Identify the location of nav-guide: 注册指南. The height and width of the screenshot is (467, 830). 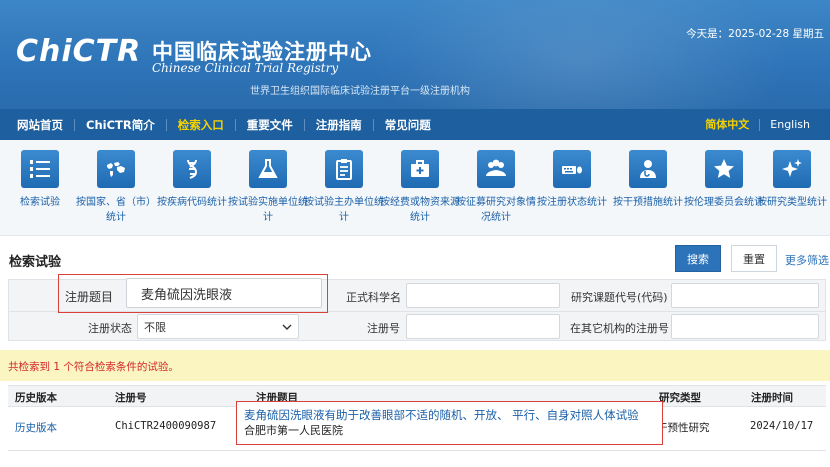
(339, 124).